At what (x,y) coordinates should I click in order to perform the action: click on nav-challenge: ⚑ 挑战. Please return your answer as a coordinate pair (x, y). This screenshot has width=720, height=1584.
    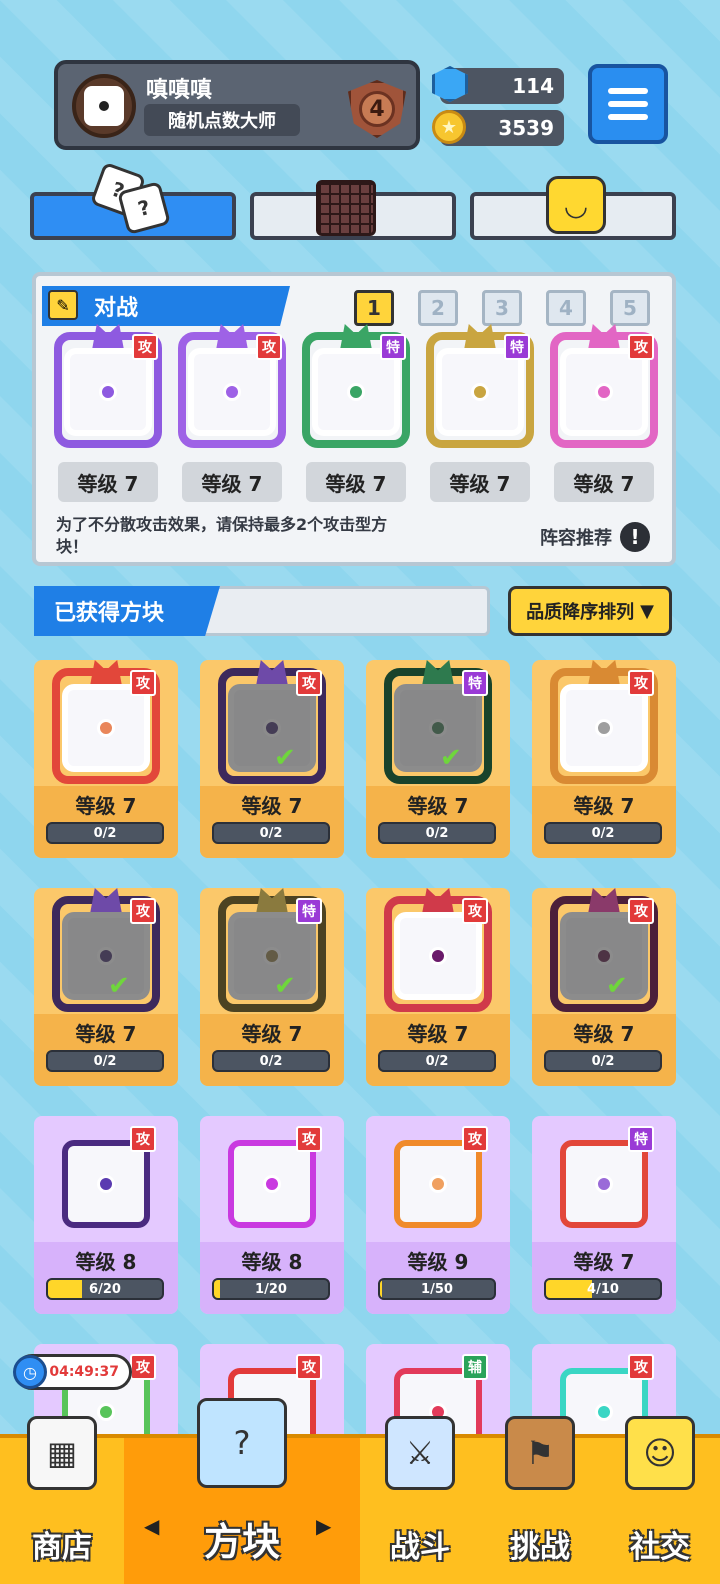
    Looking at the image, I should click on (540, 1500).